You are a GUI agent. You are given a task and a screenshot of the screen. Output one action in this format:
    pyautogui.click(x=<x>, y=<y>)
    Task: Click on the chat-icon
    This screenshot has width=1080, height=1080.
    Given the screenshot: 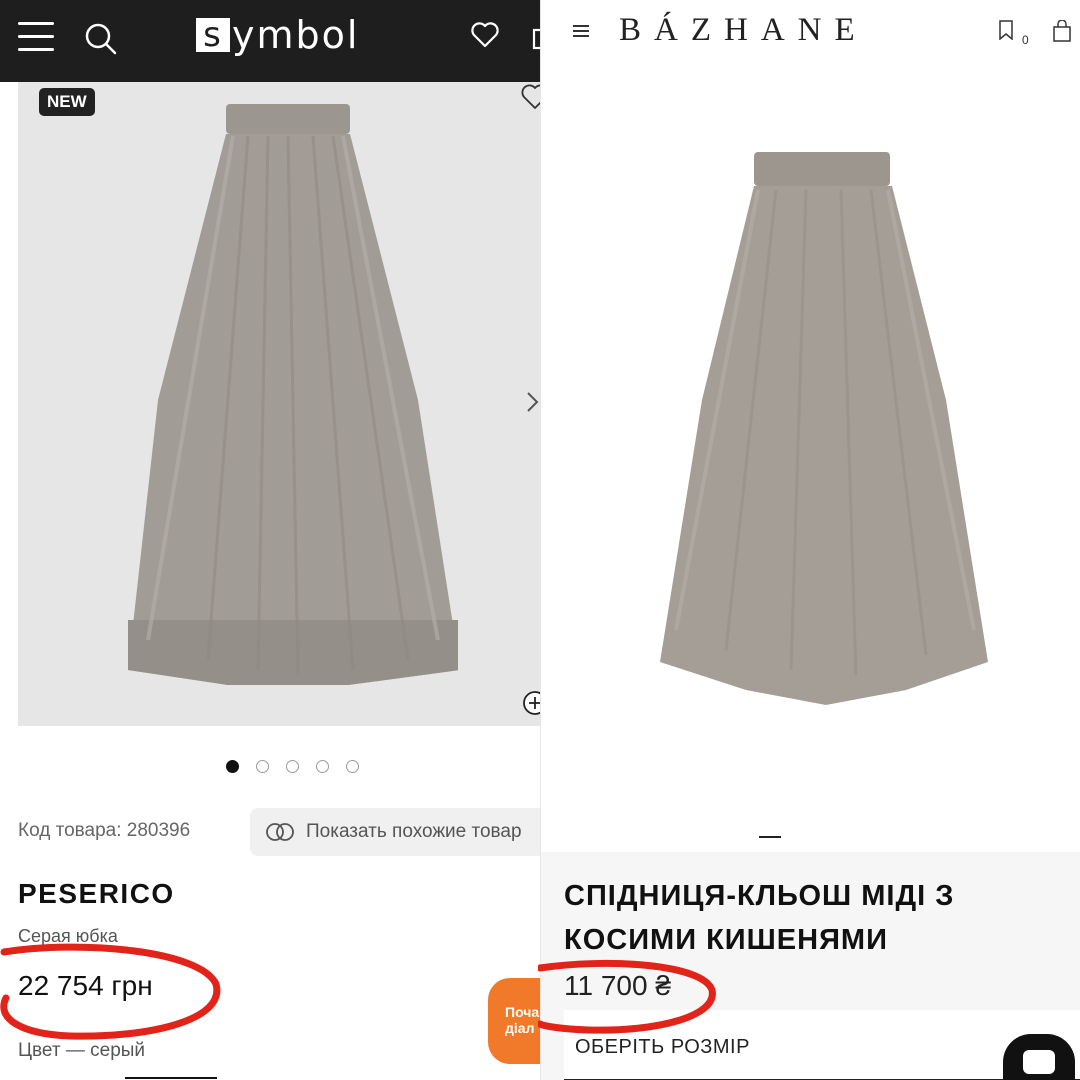 What is the action you would take?
    pyautogui.click(x=1039, y=1062)
    